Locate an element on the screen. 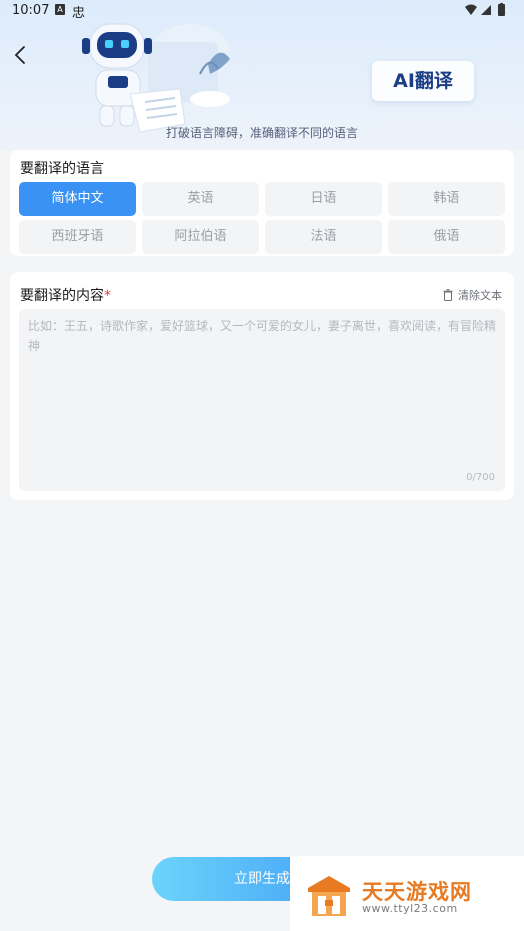 The width and height of the screenshot is (524, 931). status-time: 10:07 is located at coordinates (31, 10).